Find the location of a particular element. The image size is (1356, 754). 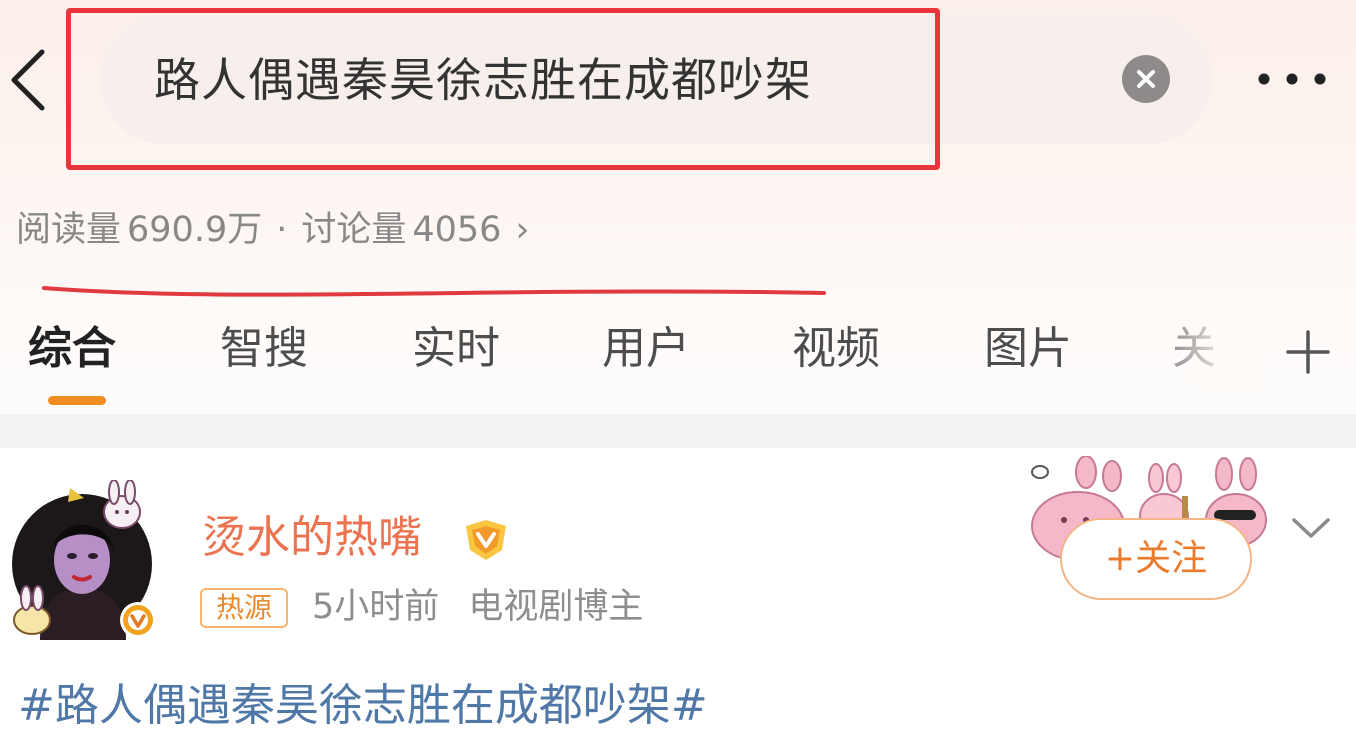

search-query-text: 路人偶遇秦昊徐志胜在成都吵架 is located at coordinates (483, 80).